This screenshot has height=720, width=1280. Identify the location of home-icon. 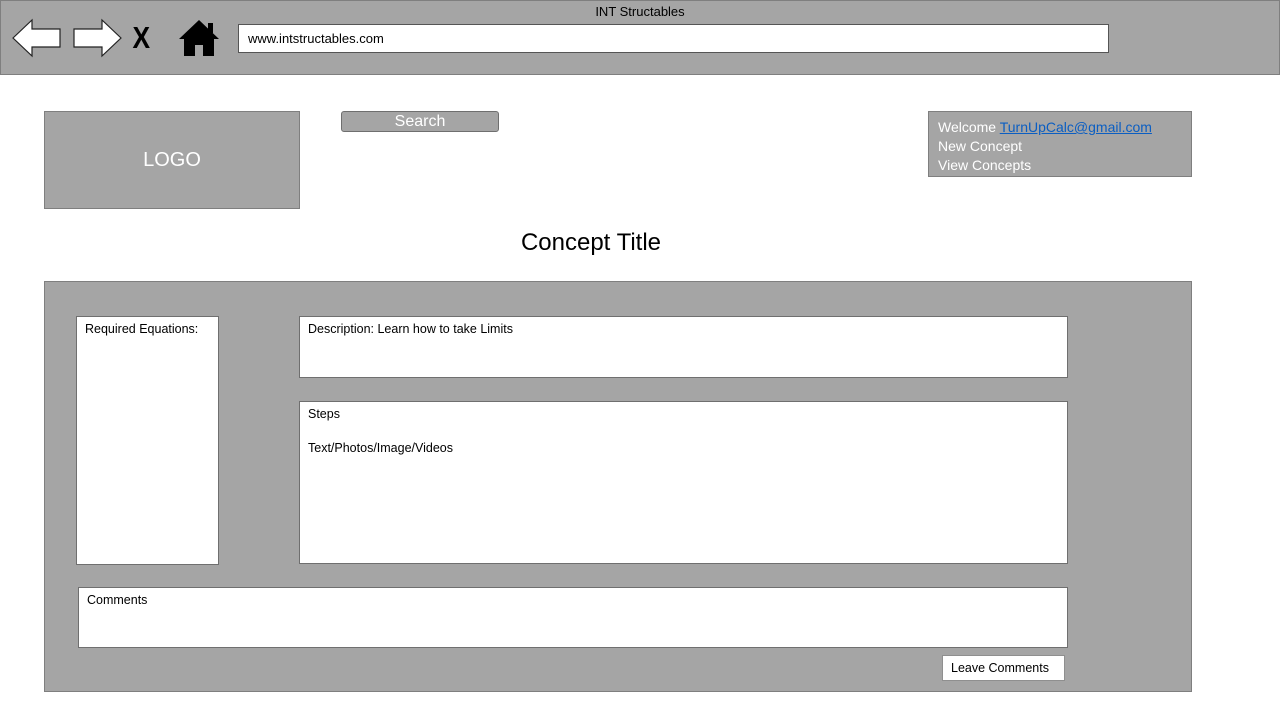
(199, 38).